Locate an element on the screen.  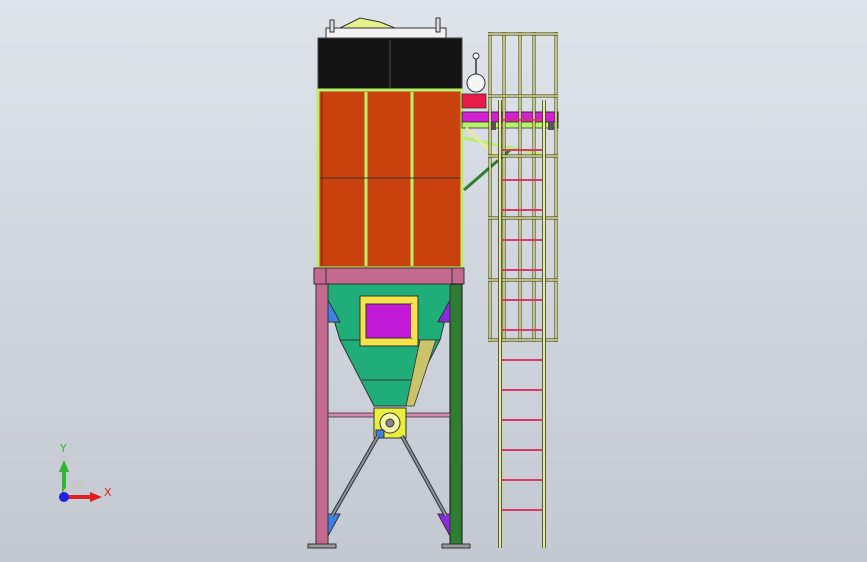
triad-graphic is located at coordinates (80, 481).